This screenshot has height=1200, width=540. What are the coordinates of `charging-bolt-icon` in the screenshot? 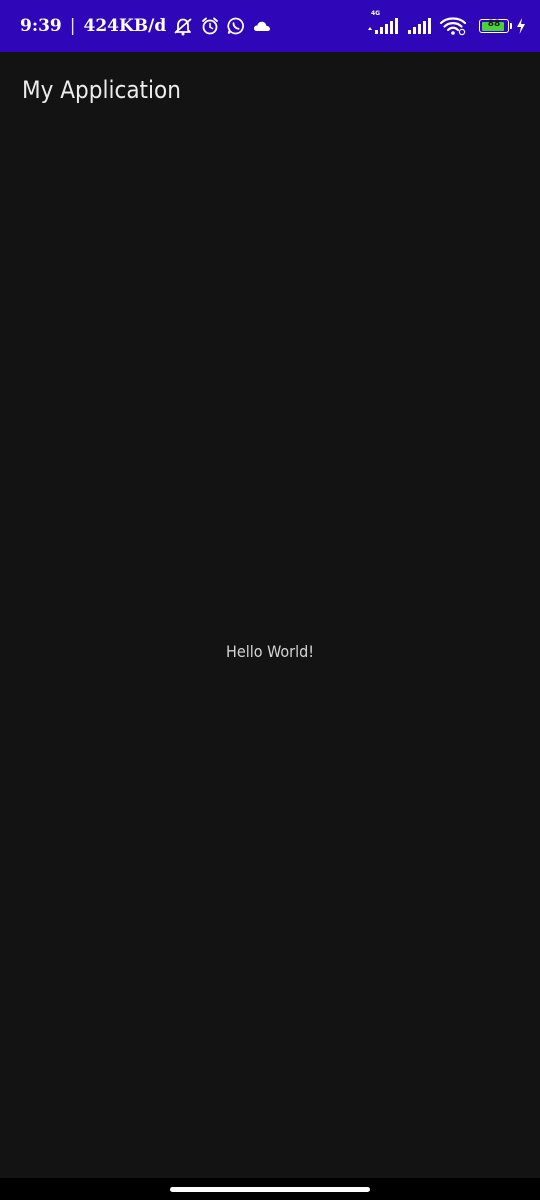 It's located at (521, 26).